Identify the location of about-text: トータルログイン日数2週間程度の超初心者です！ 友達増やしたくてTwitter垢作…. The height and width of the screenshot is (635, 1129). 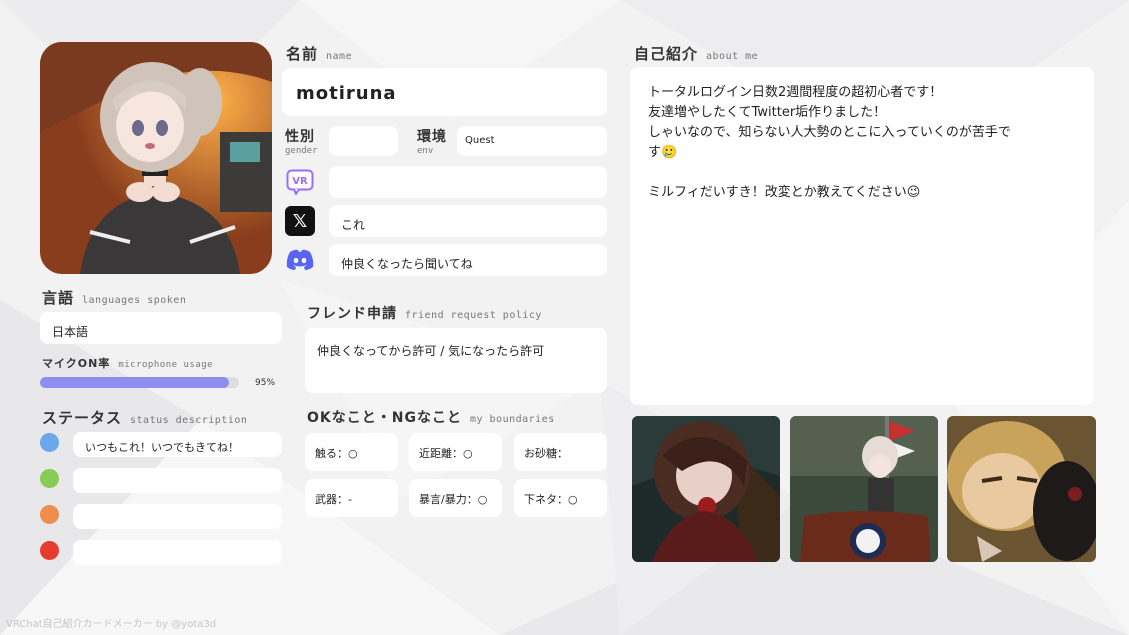
(862, 143).